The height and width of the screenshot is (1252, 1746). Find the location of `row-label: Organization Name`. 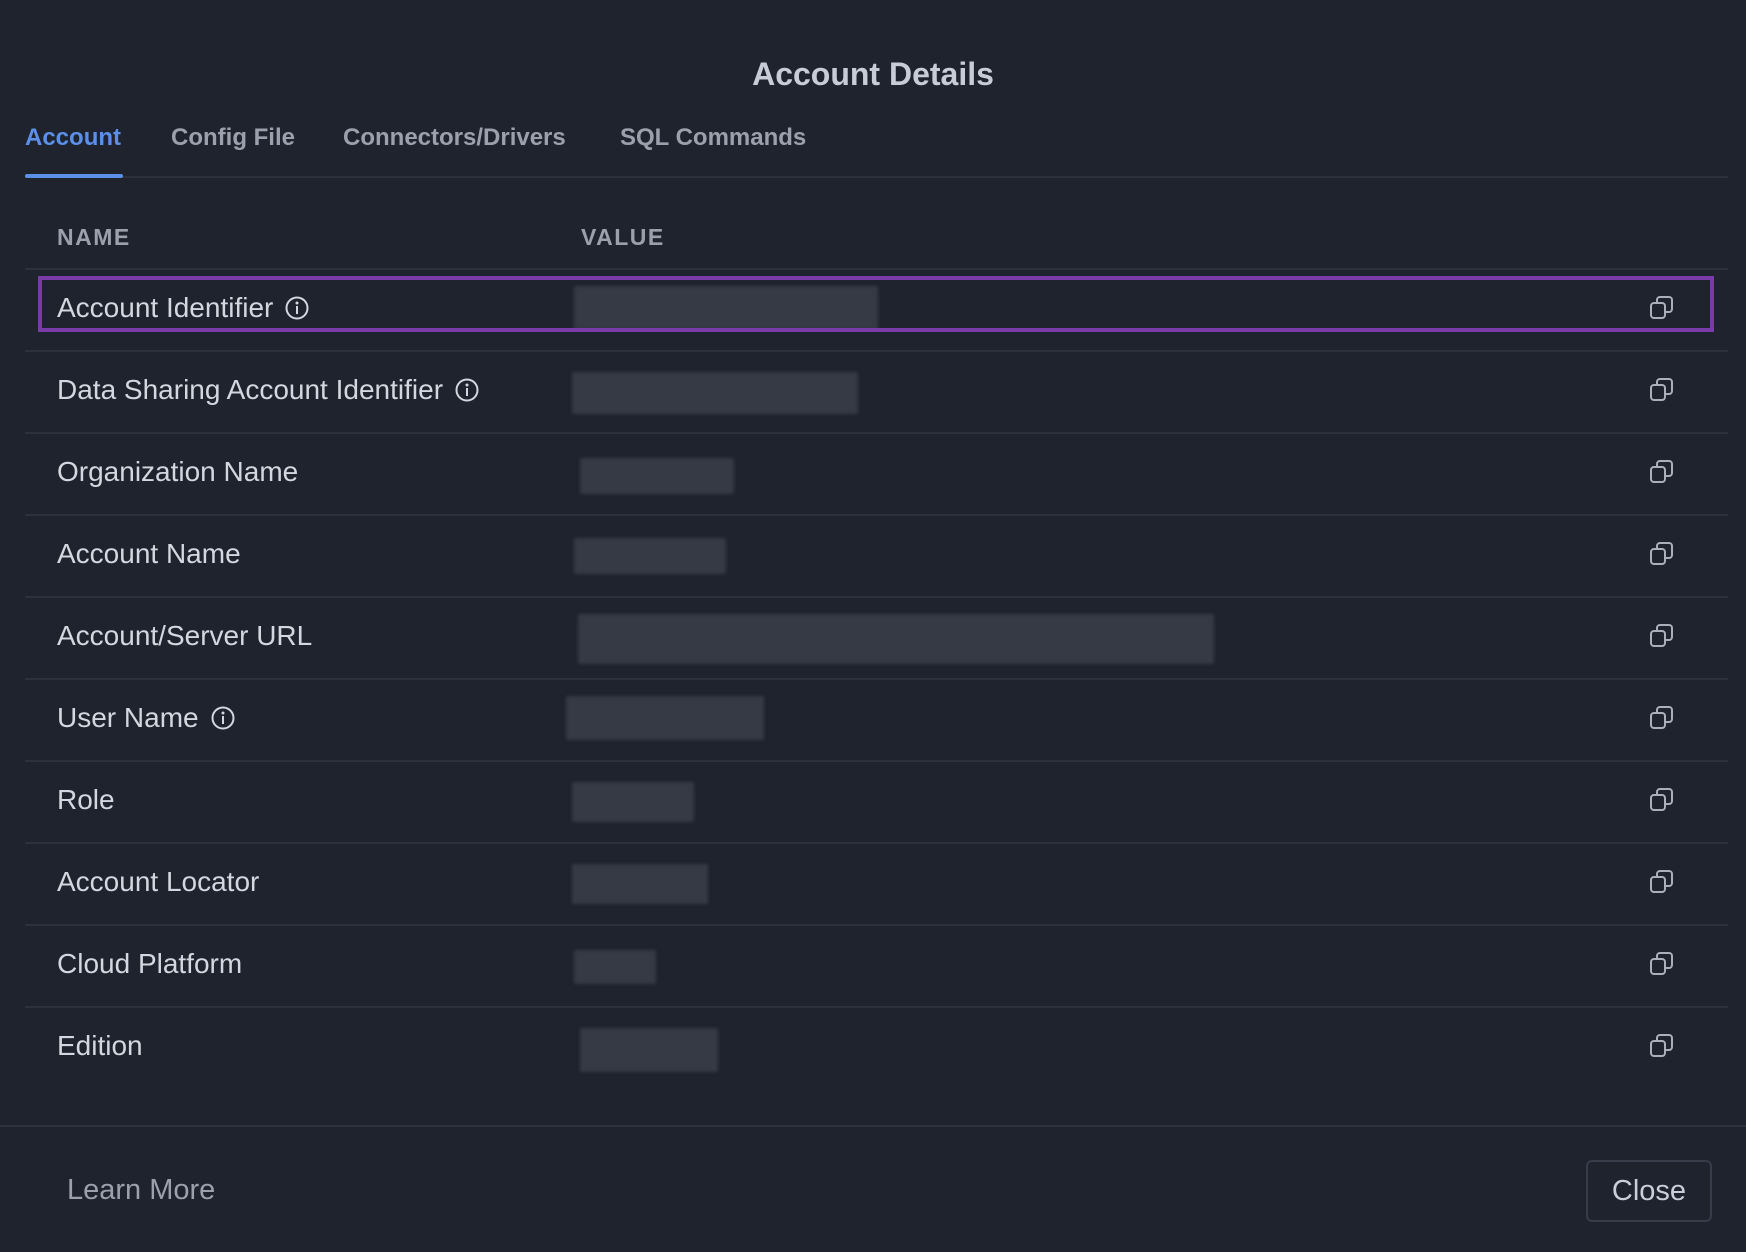

row-label: Organization Name is located at coordinates (177, 472).